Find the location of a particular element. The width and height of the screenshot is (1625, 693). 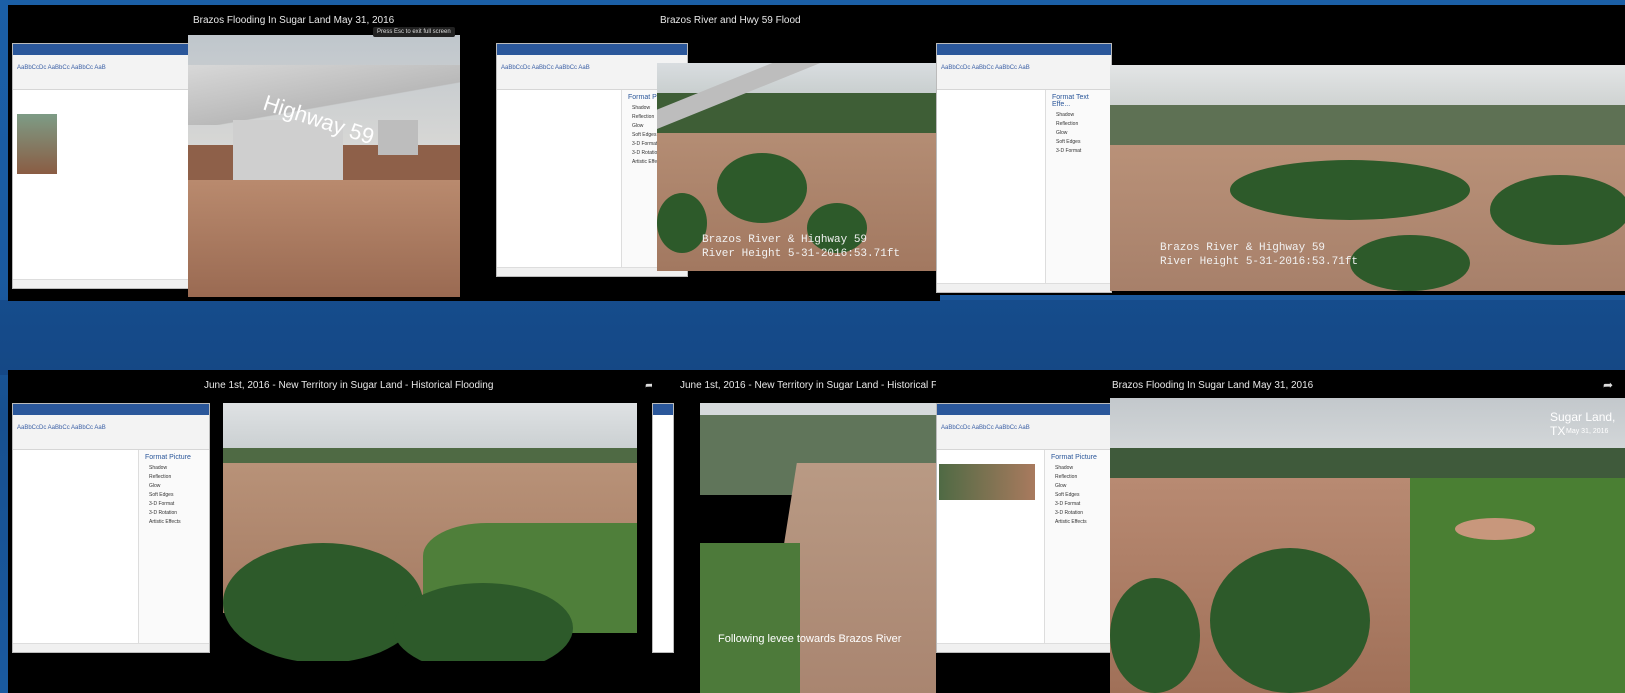

new-territory-aerial-photo is located at coordinates (430, 532).